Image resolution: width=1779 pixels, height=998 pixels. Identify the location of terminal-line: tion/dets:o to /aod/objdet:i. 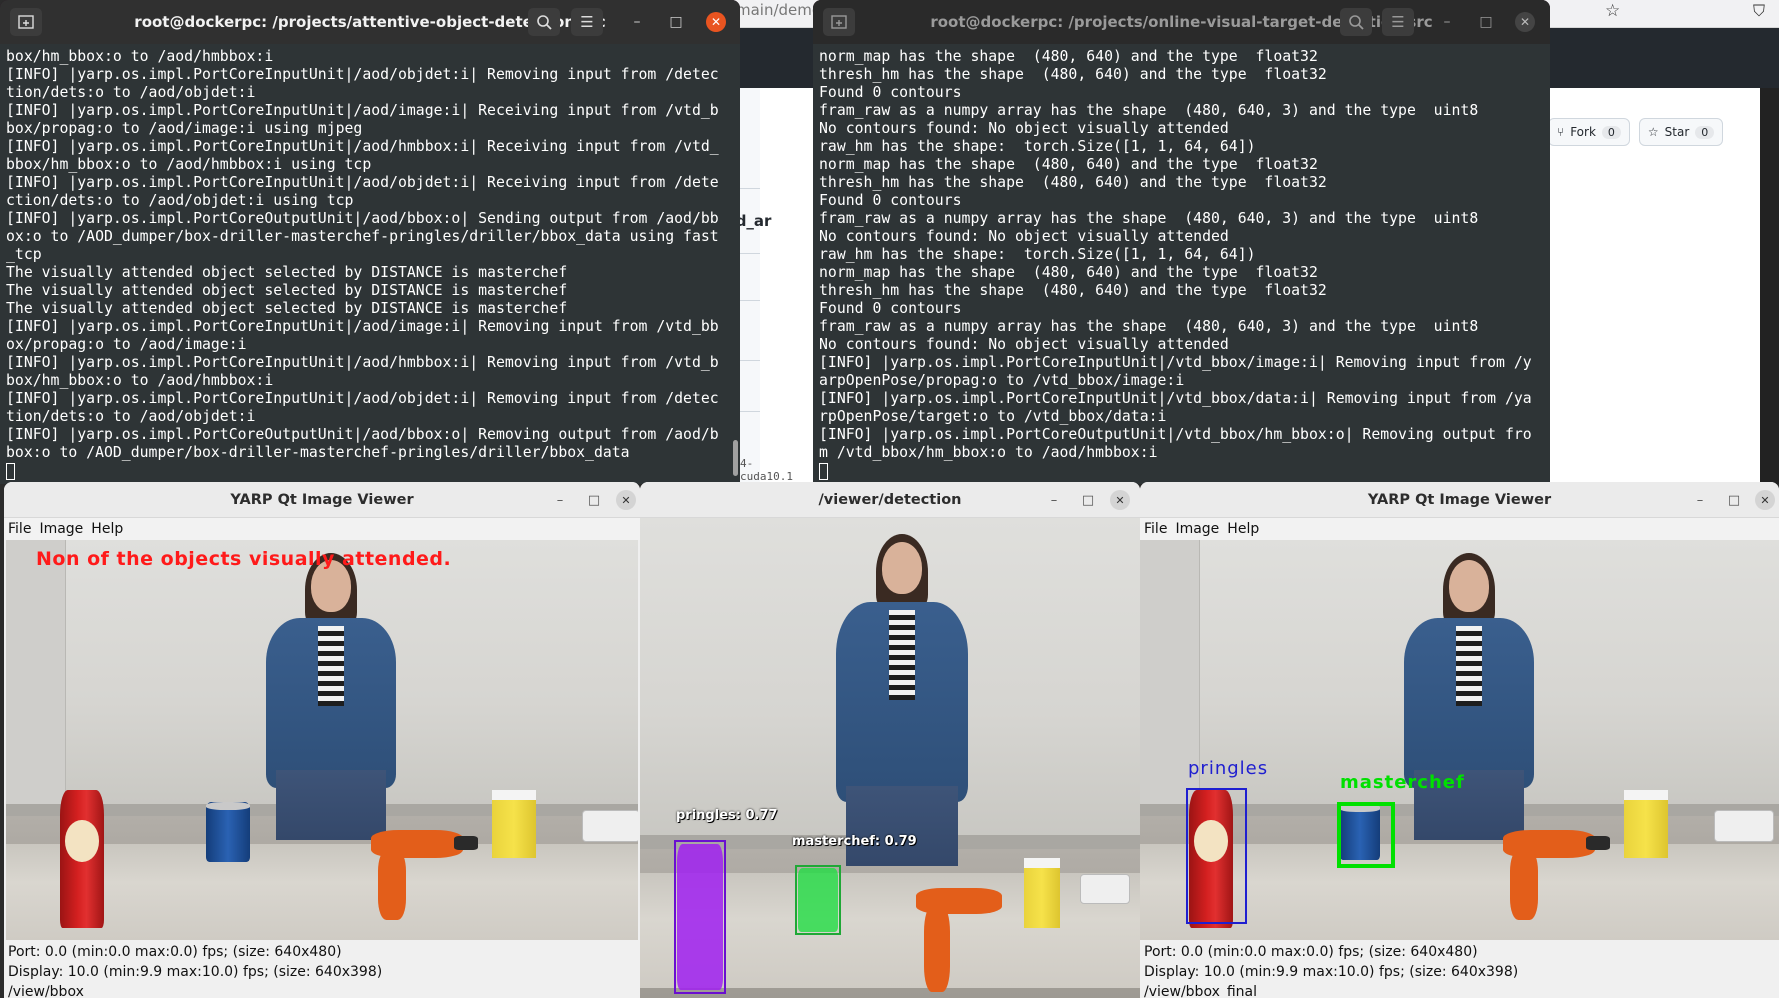
(131, 416).